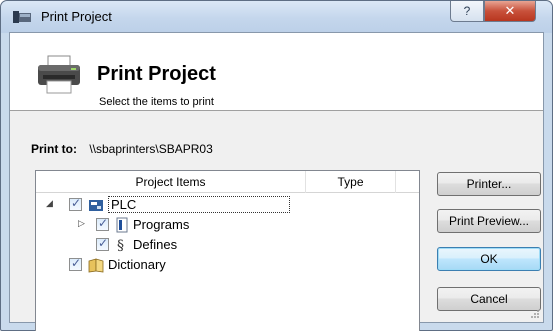  What do you see at coordinates (137, 264) in the screenshot?
I see `tree-item-label-dictionary: Dictionary` at bounding box center [137, 264].